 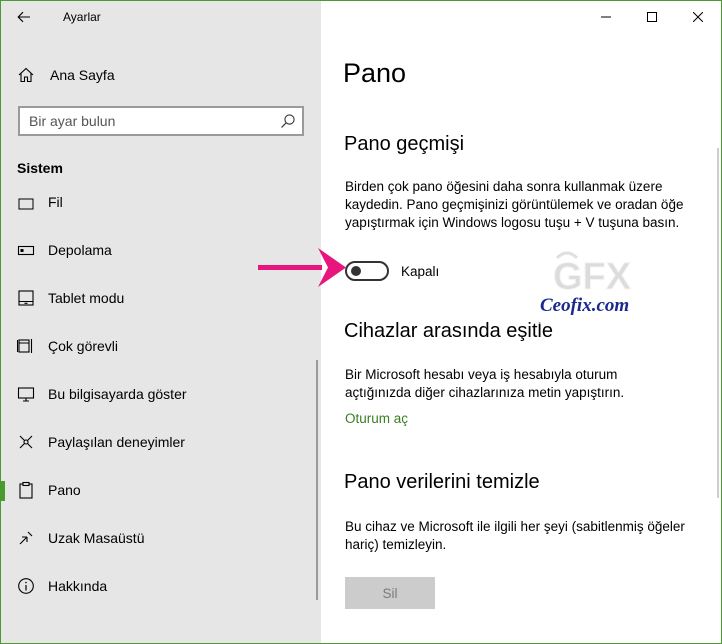 I want to click on sidebar-item-shared-experiences: Paylaşılan deneyimler, so click(x=160, y=442).